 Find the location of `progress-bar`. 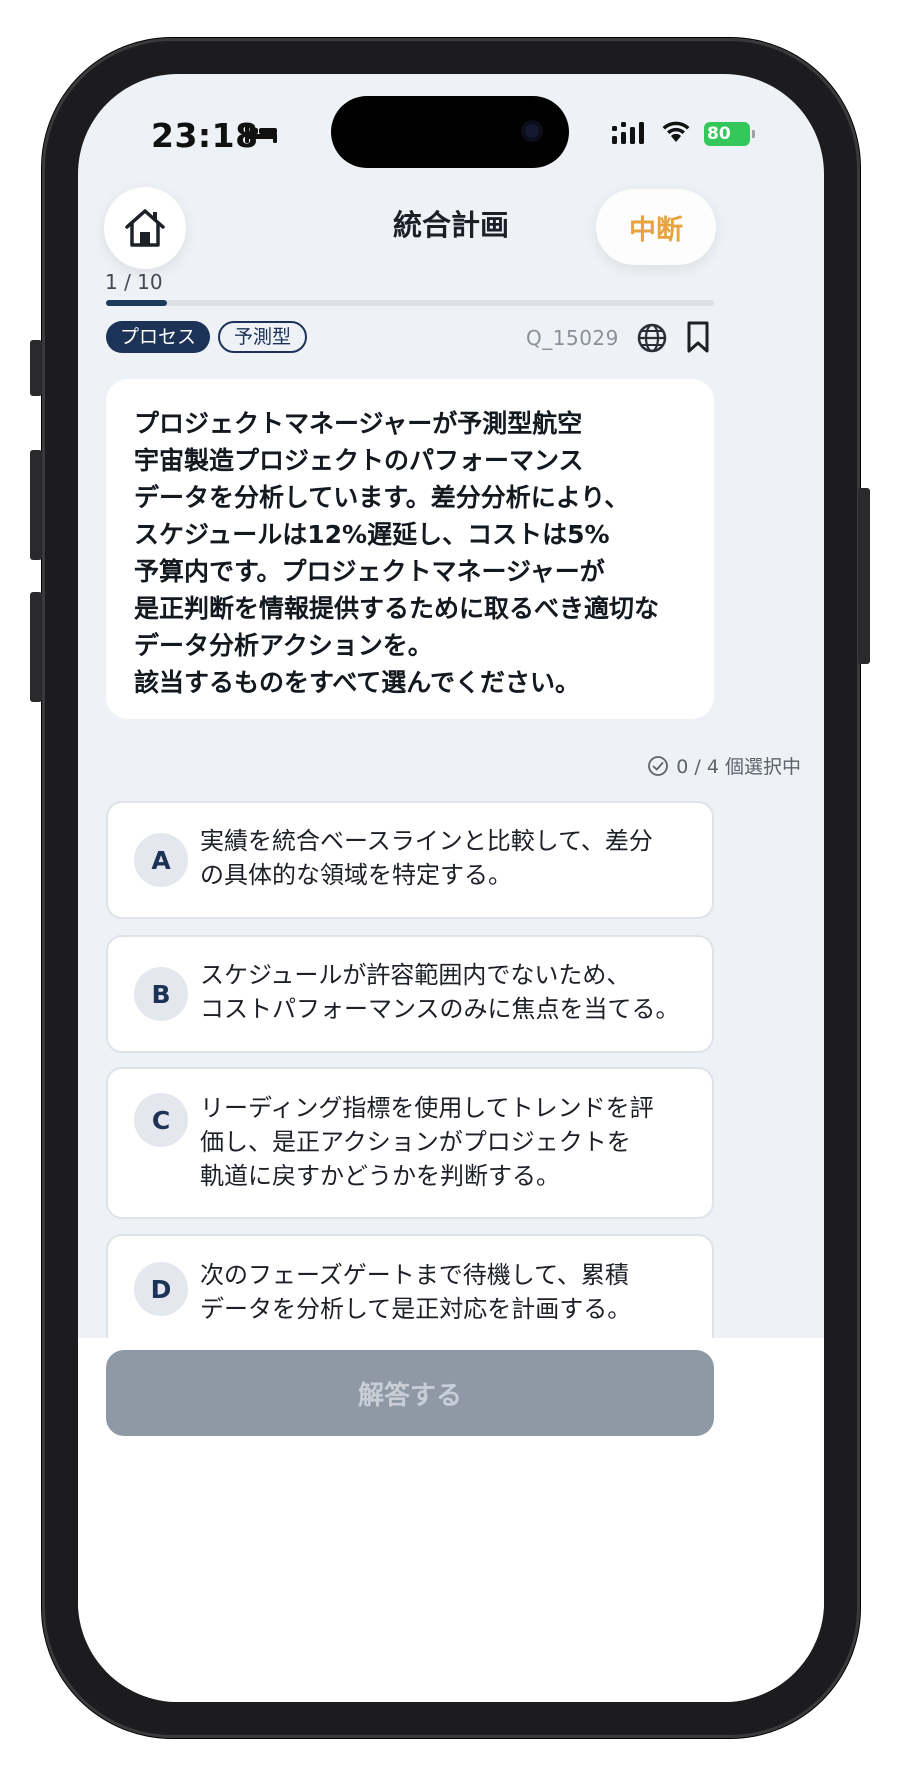

progress-bar is located at coordinates (410, 303).